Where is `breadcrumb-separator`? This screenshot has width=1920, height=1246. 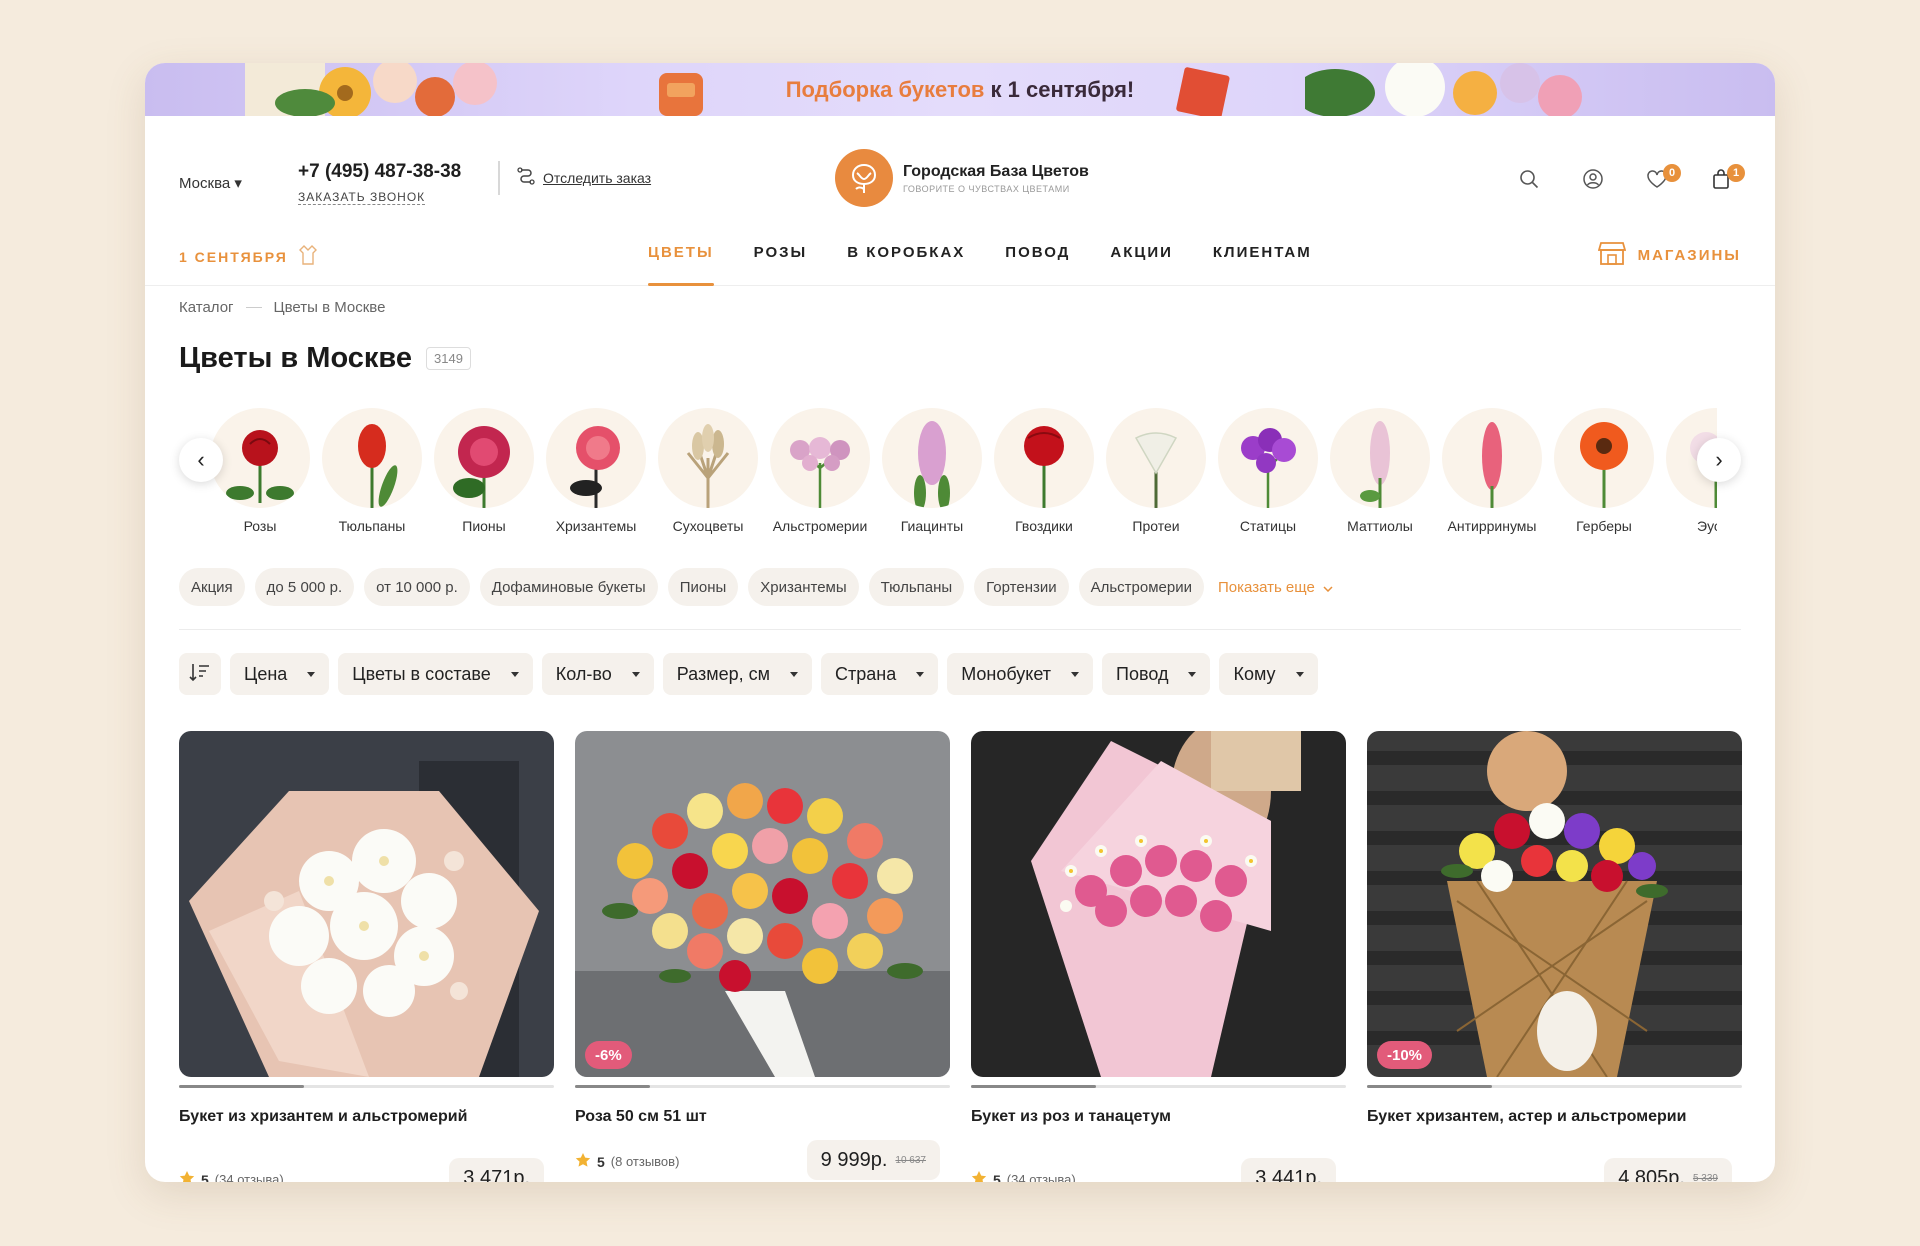
breadcrumb-separator is located at coordinates (253, 307).